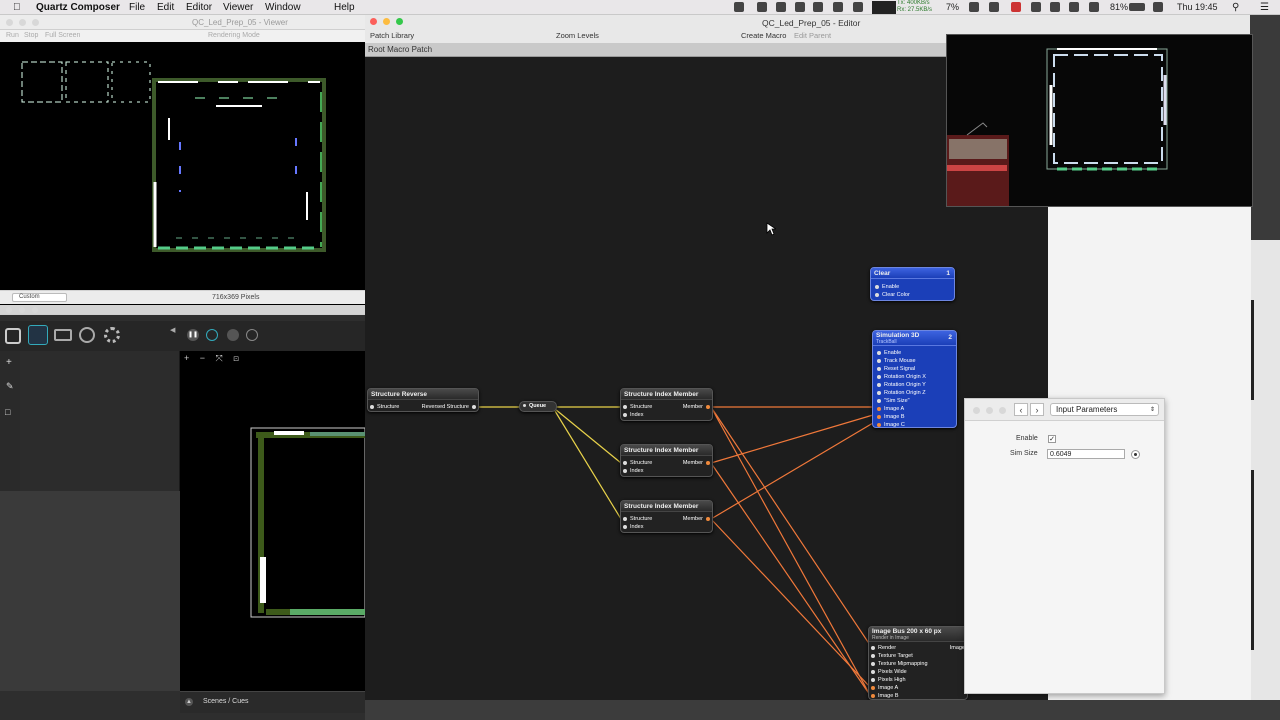  I want to click on console-icon, so click(63, 335).